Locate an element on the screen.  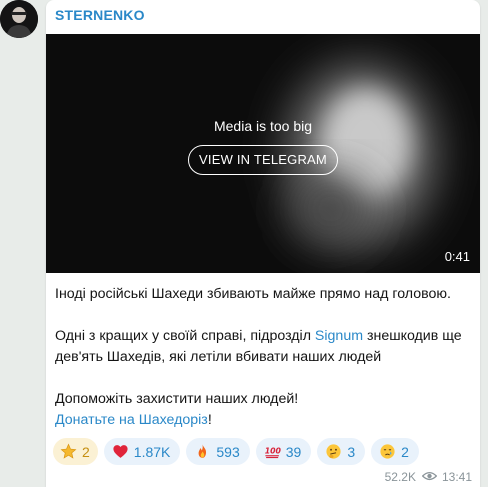
reaction-count: 39 is located at coordinates (293, 451).